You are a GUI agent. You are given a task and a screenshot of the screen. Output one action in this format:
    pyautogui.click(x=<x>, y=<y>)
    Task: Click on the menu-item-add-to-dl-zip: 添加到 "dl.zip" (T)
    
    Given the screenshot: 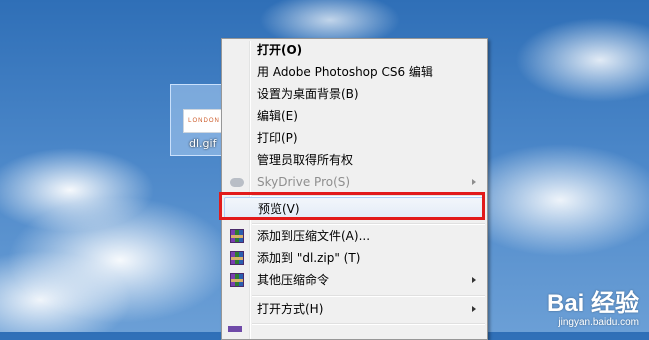 What is the action you would take?
    pyautogui.click(x=354, y=258)
    